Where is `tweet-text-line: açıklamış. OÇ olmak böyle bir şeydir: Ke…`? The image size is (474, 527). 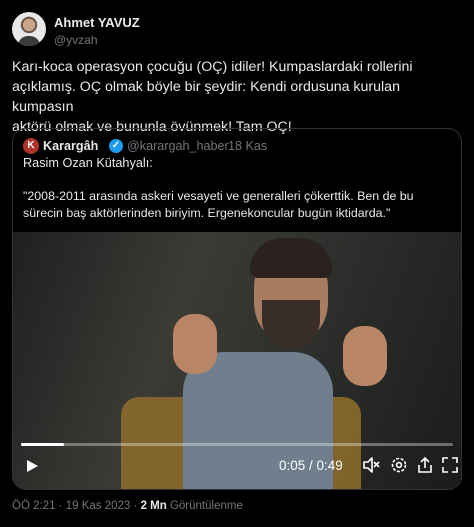 tweet-text-line: açıklamış. OÇ olmak böyle bir şeydir: Ke… is located at coordinates (206, 97).